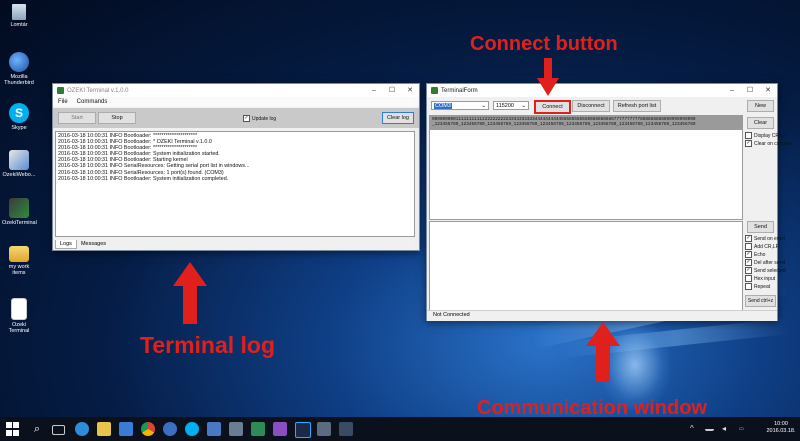 The height and width of the screenshot is (441, 800). What do you see at coordinates (126, 429) in the screenshot?
I see `store-icon` at bounding box center [126, 429].